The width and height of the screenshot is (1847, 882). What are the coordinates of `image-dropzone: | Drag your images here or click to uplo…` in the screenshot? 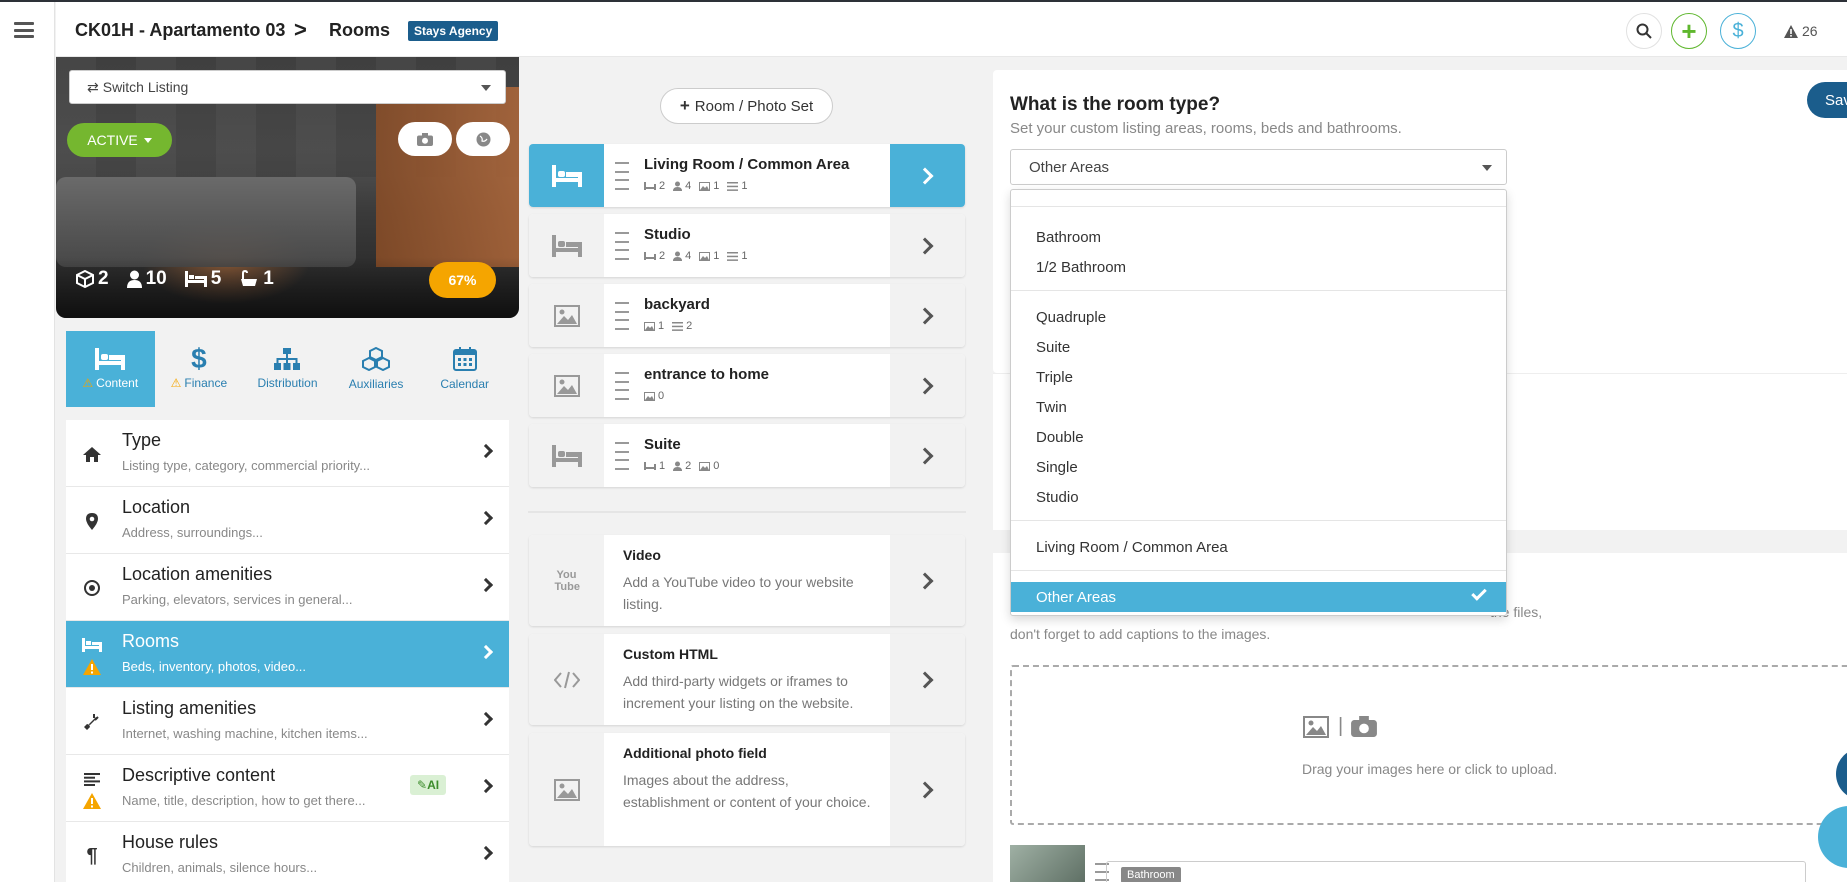 It's located at (1428, 745).